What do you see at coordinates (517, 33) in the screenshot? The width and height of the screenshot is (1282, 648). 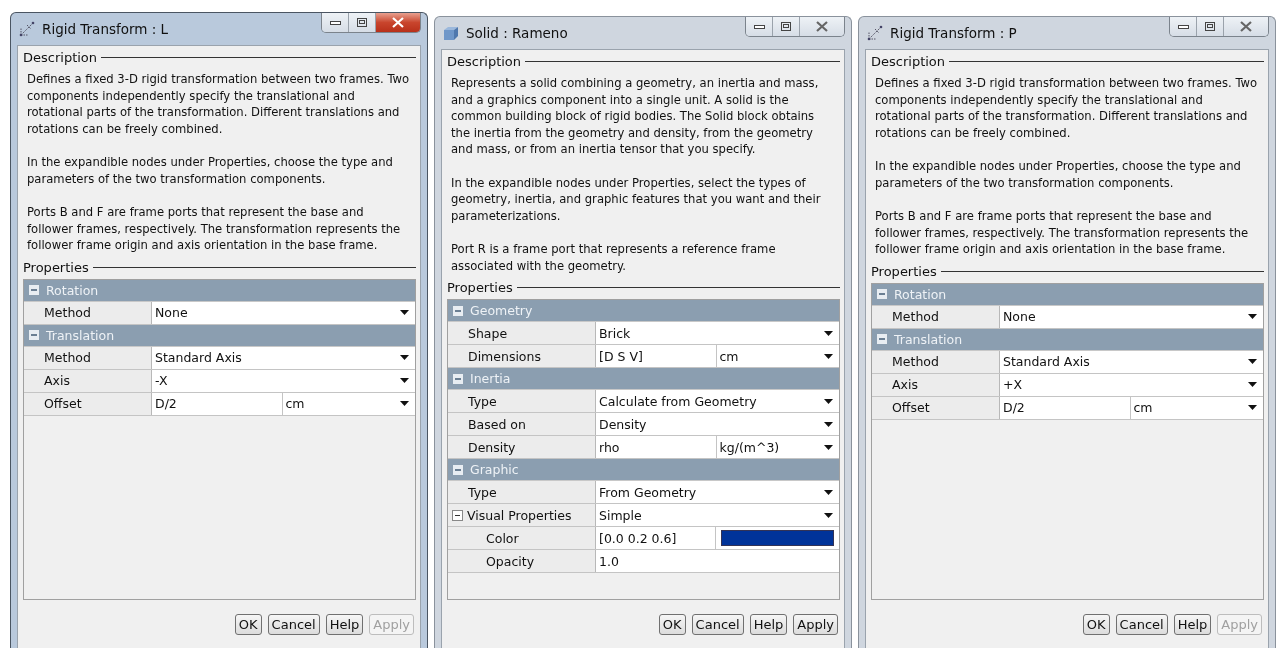 I see `window-title: Solid : Rameno` at bounding box center [517, 33].